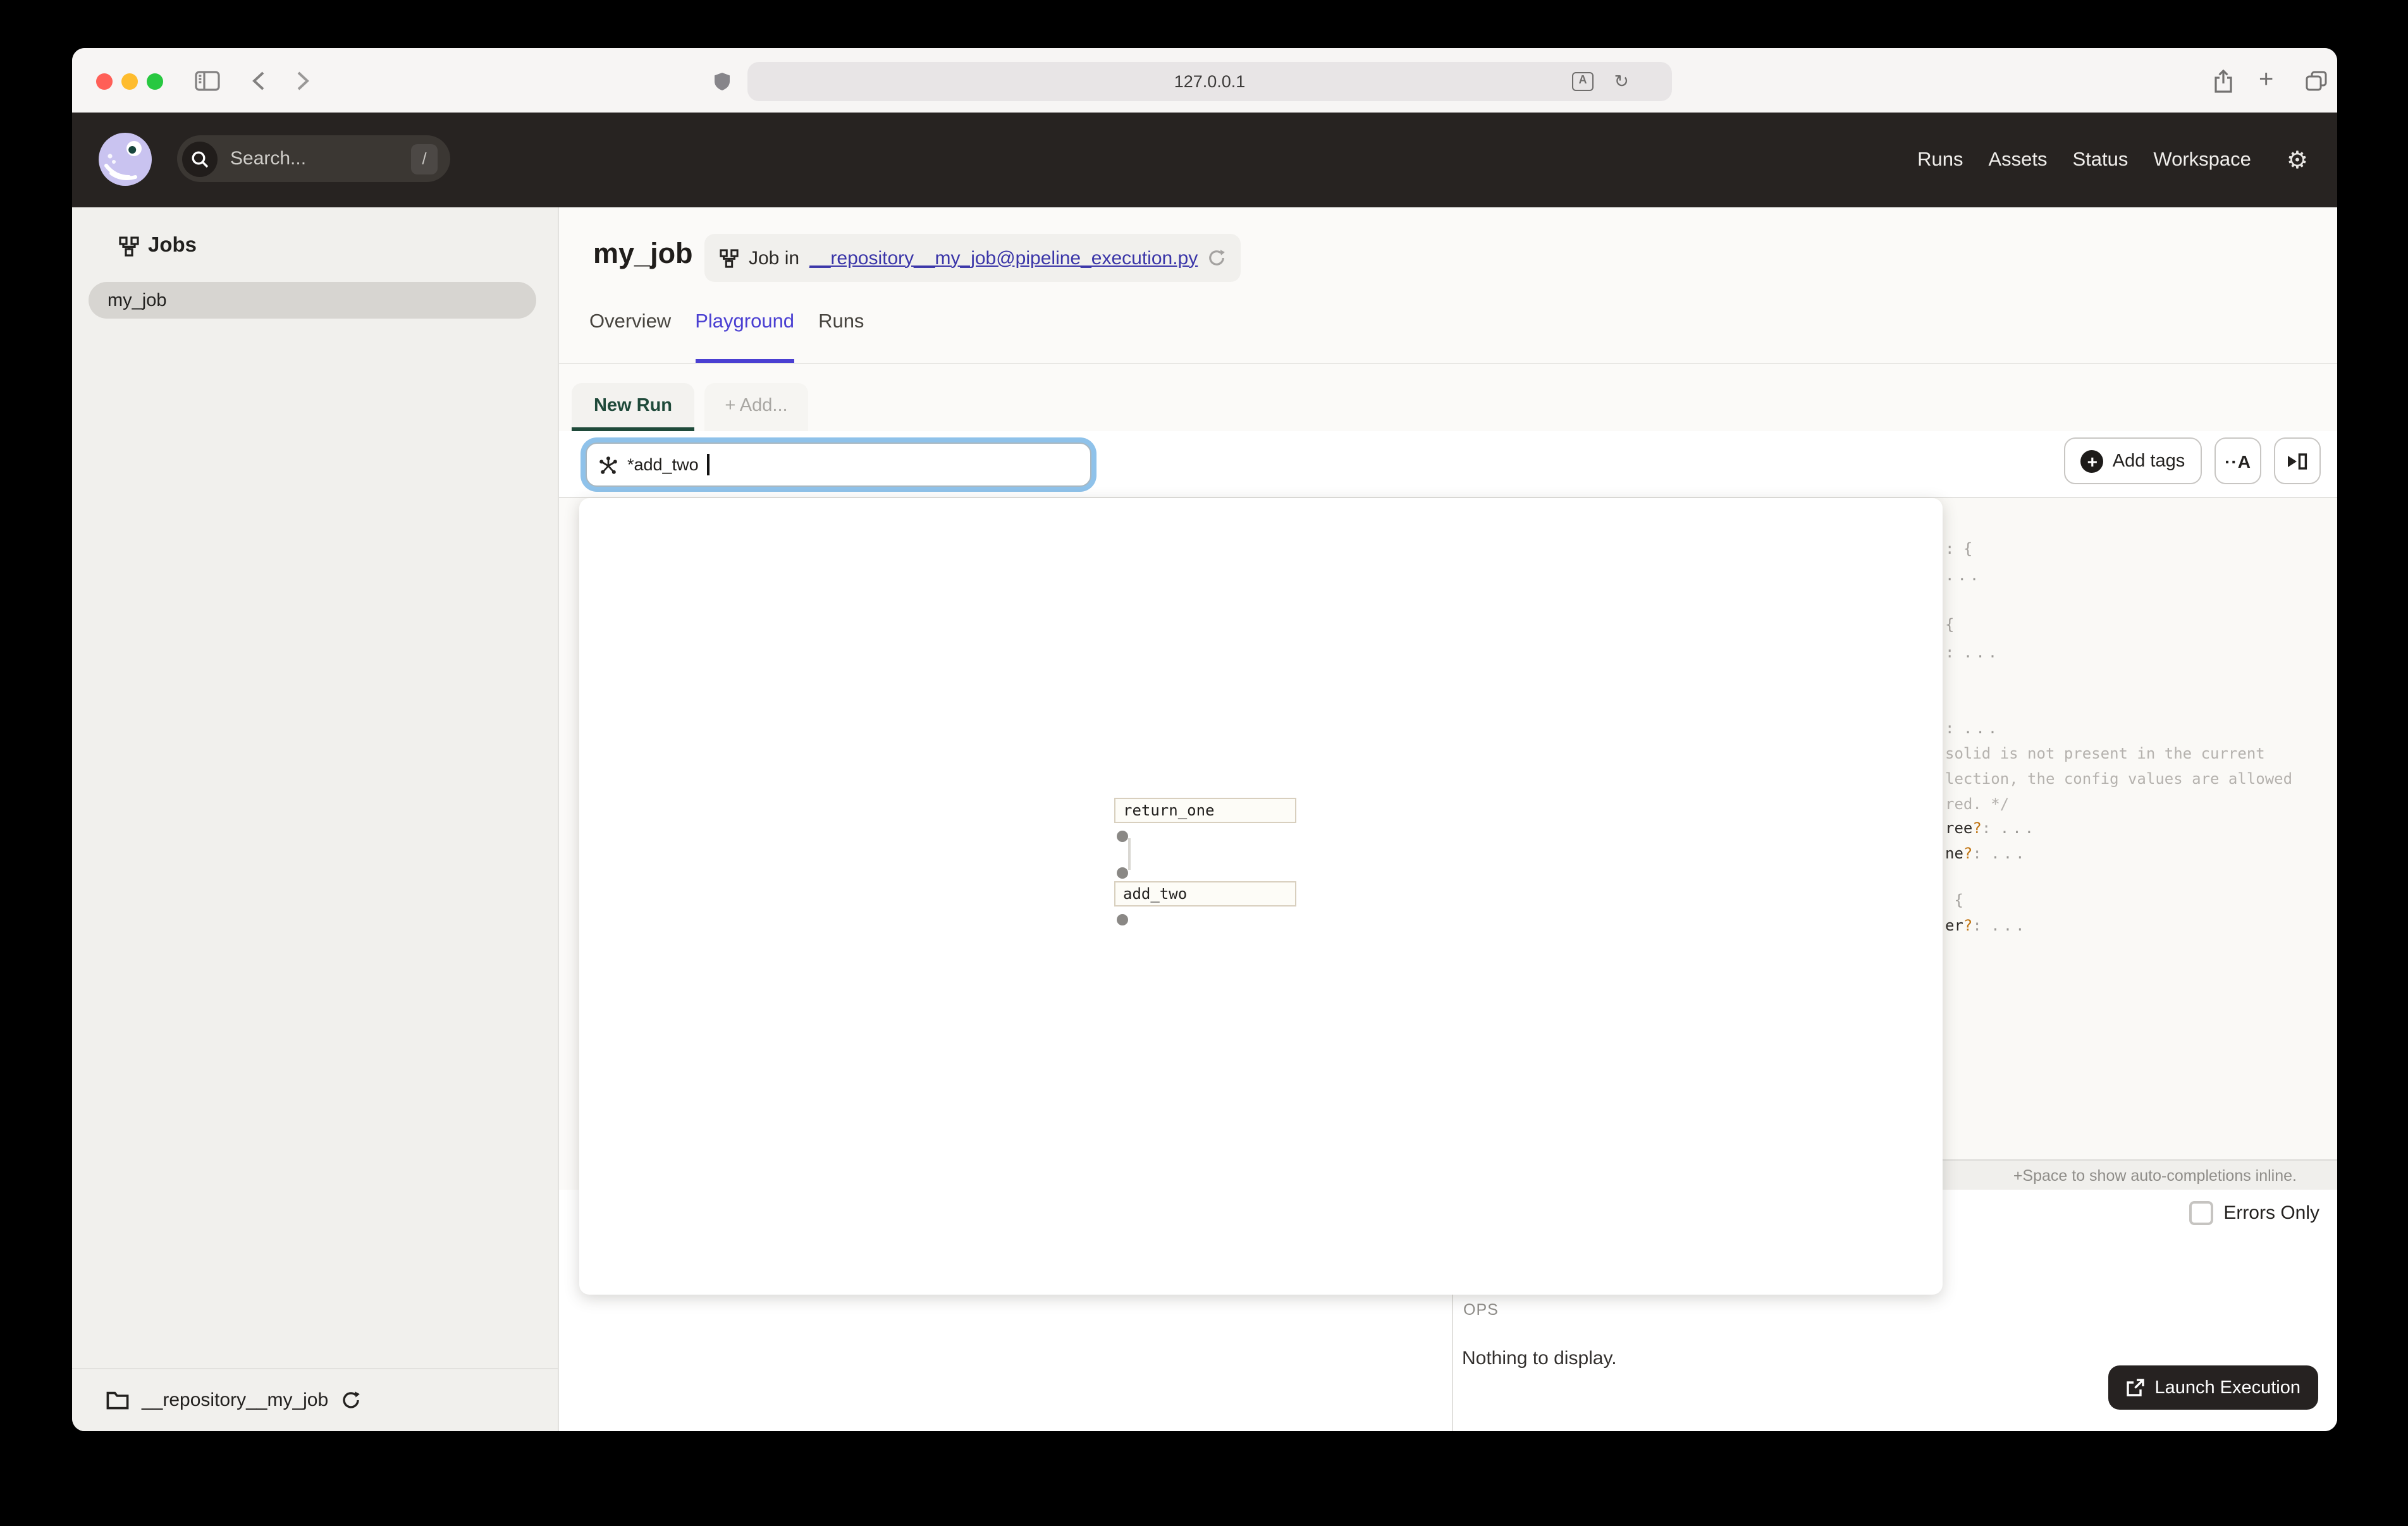 The width and height of the screenshot is (2408, 1526). What do you see at coordinates (1959, 549) in the screenshot?
I see `config-line: : {` at bounding box center [1959, 549].